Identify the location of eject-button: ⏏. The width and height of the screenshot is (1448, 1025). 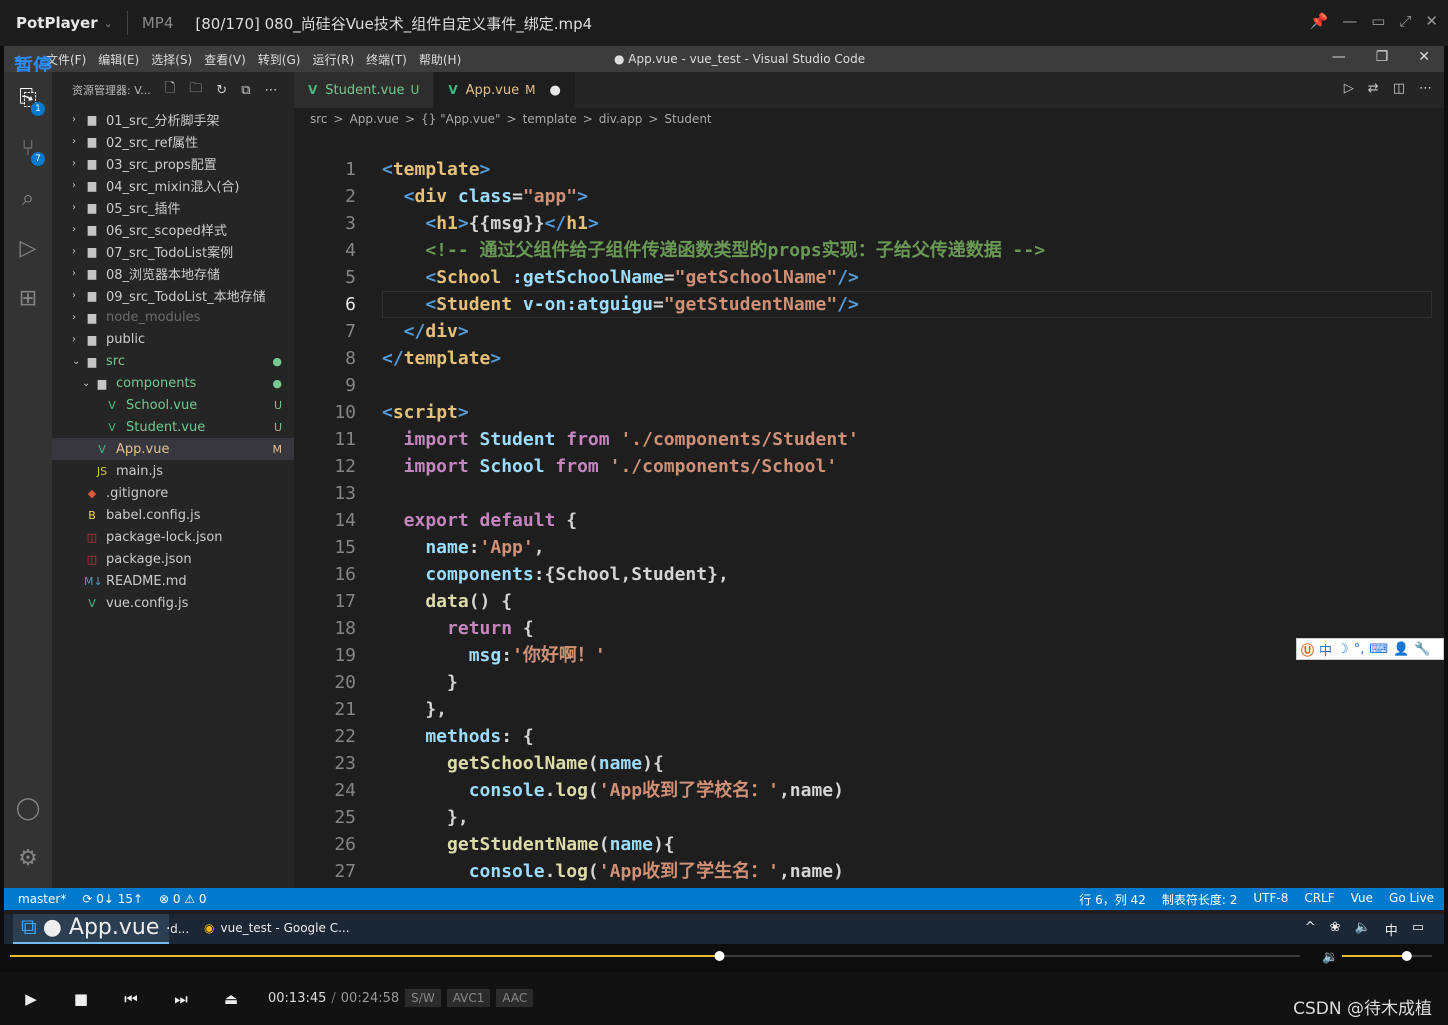
(231, 999).